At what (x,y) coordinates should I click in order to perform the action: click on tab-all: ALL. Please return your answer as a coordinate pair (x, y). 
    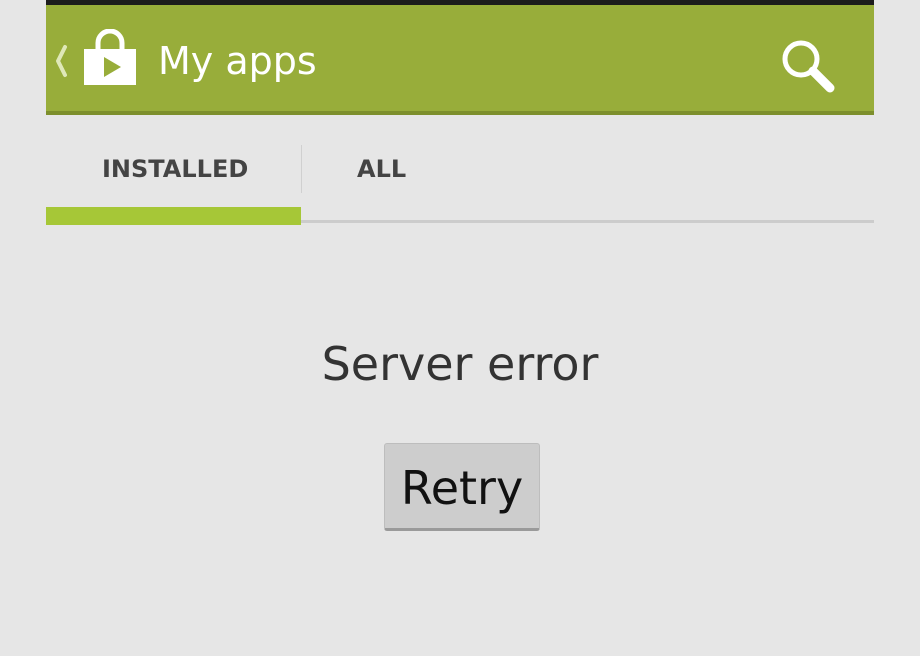
    Looking at the image, I should click on (381, 170).